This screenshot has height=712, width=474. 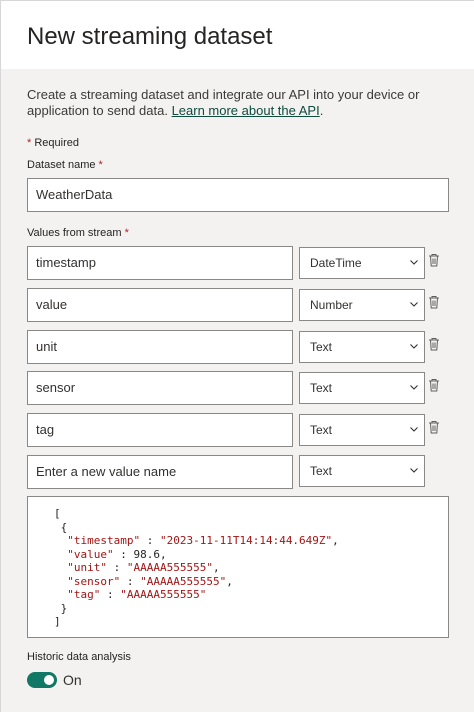 I want to click on json-value: 98.6, so click(x=146, y=554).